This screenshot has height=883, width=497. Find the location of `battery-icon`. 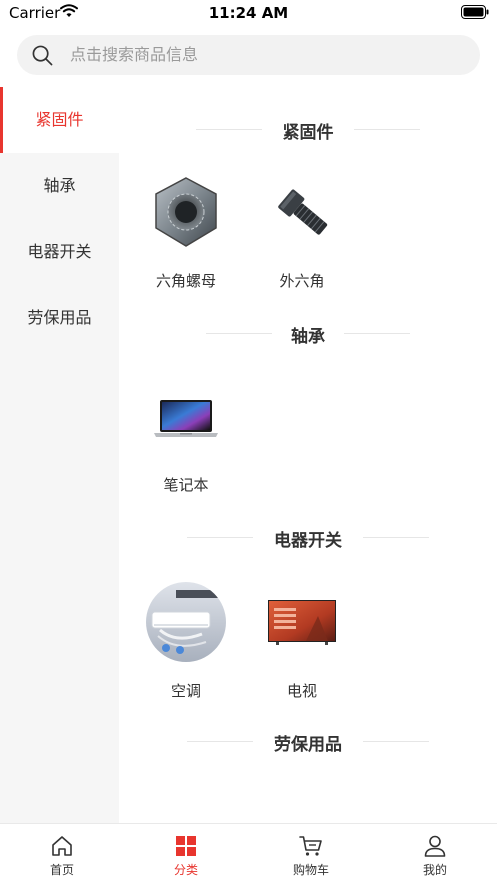

battery-icon is located at coordinates (475, 12).